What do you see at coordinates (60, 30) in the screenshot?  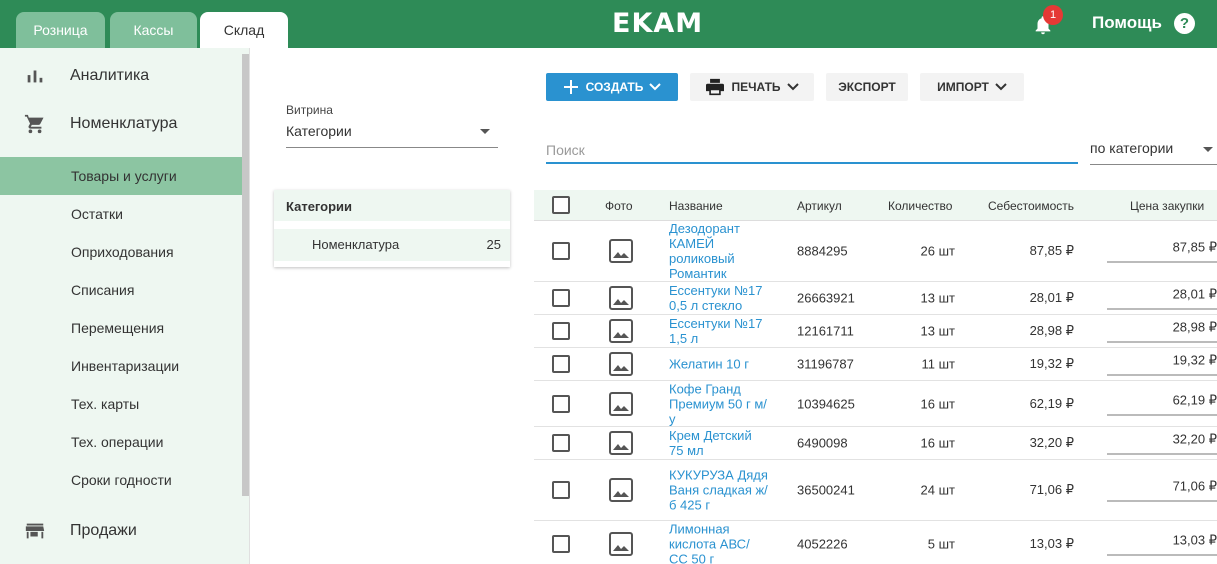 I see `tab-retail: Розница` at bounding box center [60, 30].